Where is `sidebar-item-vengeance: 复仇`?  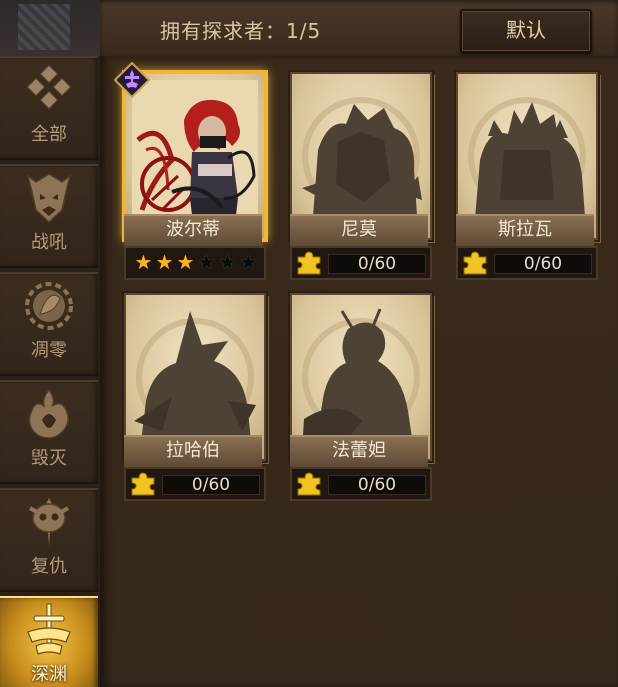
sidebar-item-vengeance: 复仇 is located at coordinates (49, 540).